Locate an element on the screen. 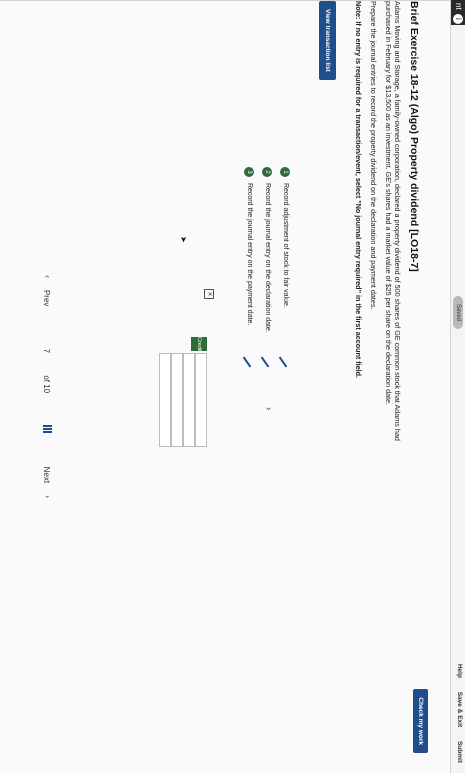 This screenshot has height=773, width=465. pagination: ‹ Prev 7 of 10 Next › is located at coordinates (47, 386).